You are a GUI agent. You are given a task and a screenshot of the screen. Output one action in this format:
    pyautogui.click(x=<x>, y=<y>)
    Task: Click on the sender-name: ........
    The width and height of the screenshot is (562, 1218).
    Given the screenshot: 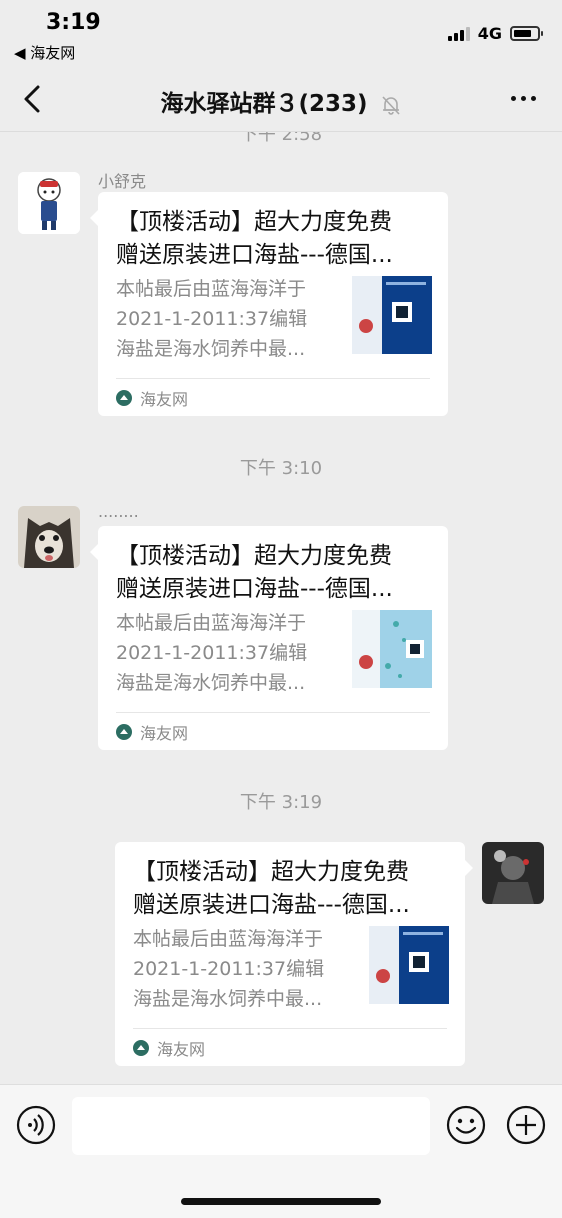 What is the action you would take?
    pyautogui.click(x=118, y=511)
    